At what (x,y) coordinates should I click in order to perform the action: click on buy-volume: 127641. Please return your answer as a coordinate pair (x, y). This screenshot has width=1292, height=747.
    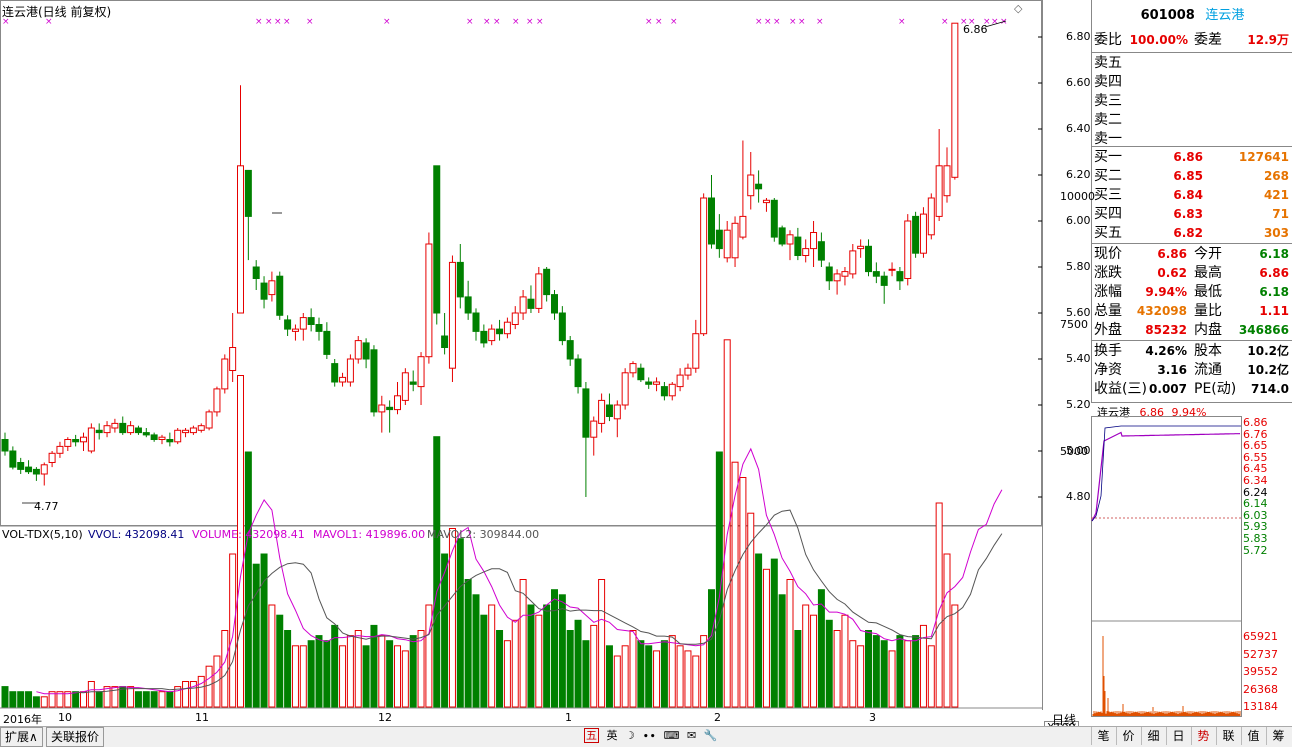
    Looking at the image, I should click on (1263, 157).